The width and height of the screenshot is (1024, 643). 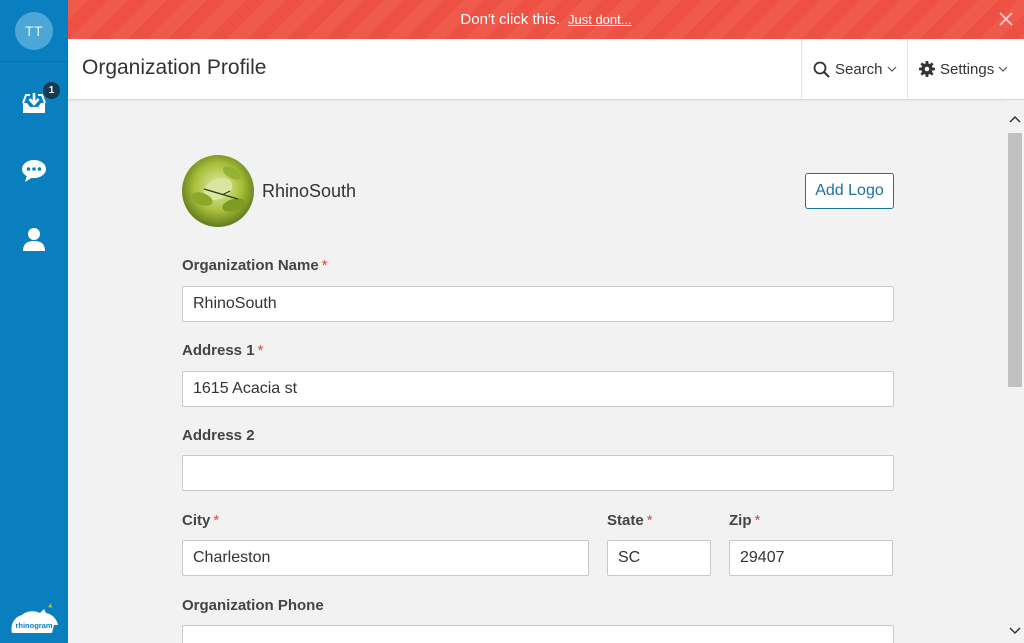 I want to click on state-field, so click(x=659, y=558).